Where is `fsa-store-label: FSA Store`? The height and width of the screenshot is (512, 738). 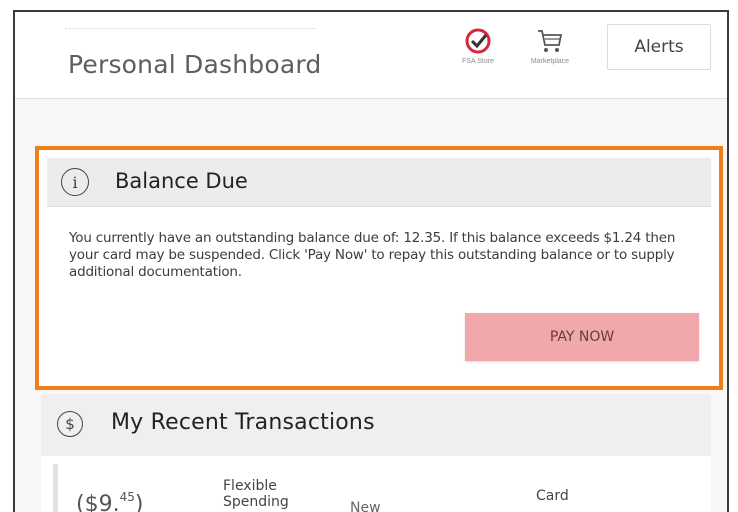
fsa-store-label: FSA Store is located at coordinates (478, 61).